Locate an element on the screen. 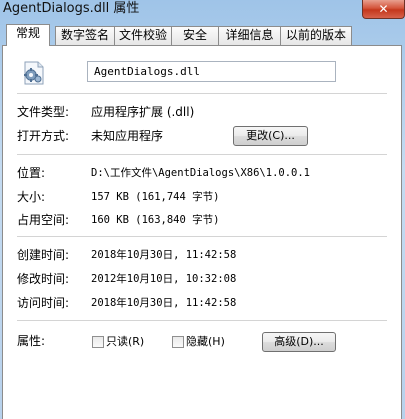 The width and height of the screenshot is (405, 419). size-on-disk-label: 占用空间: is located at coordinates (43, 220).